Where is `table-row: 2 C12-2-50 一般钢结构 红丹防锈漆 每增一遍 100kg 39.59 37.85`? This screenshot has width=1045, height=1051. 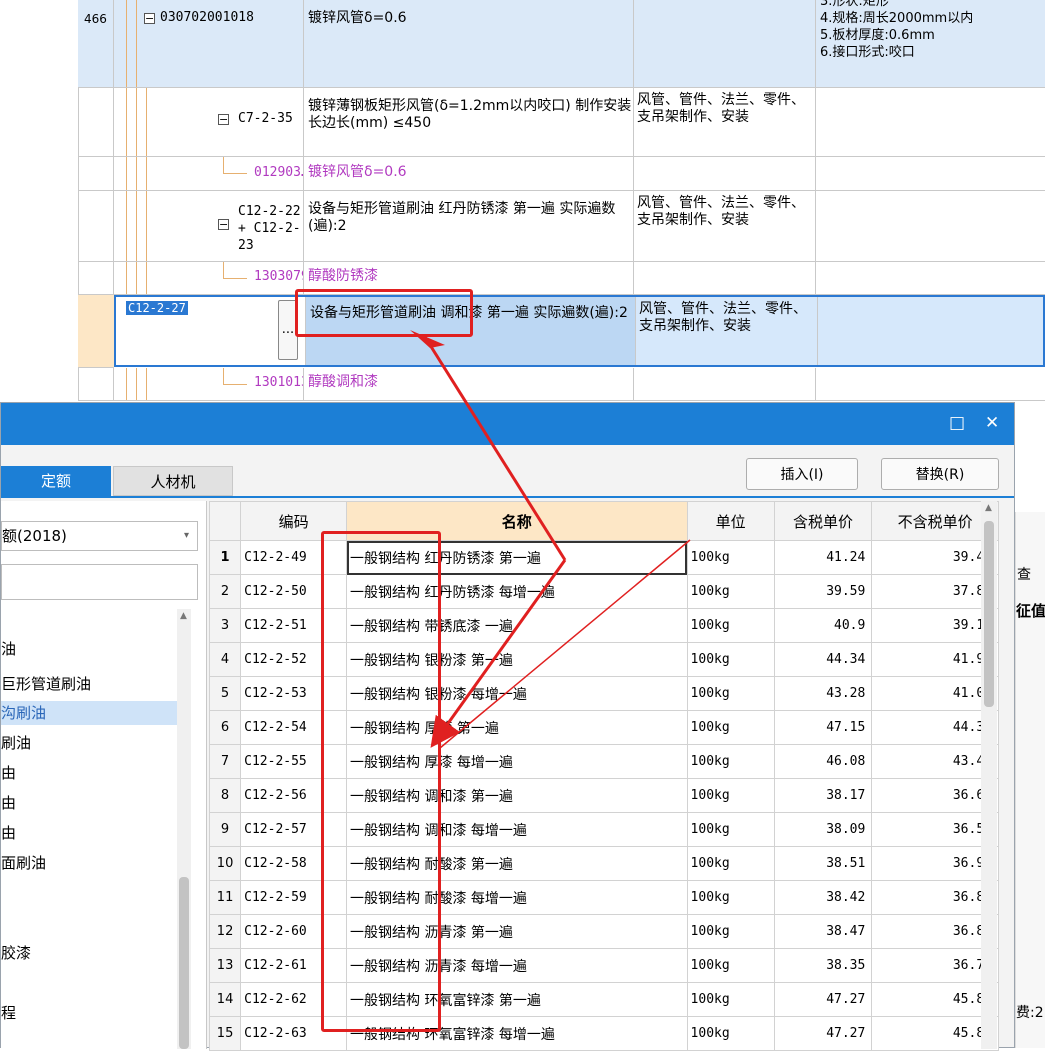
table-row: 2 C12-2-50 一般钢结构 红丹防锈漆 每增一遍 100kg 39.59 37.85 is located at coordinates (603, 591).